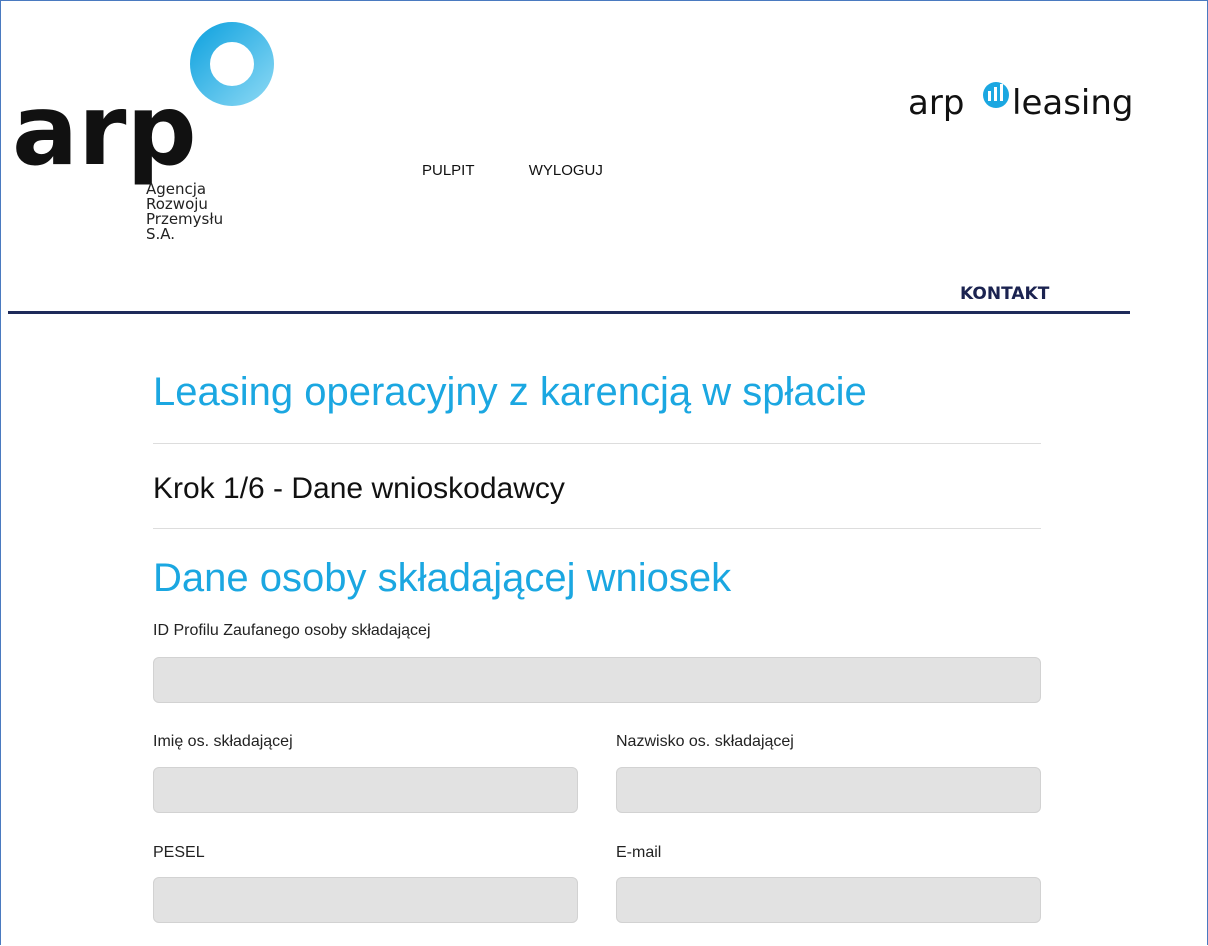 The image size is (1208, 946). I want to click on email-input, so click(828, 900).